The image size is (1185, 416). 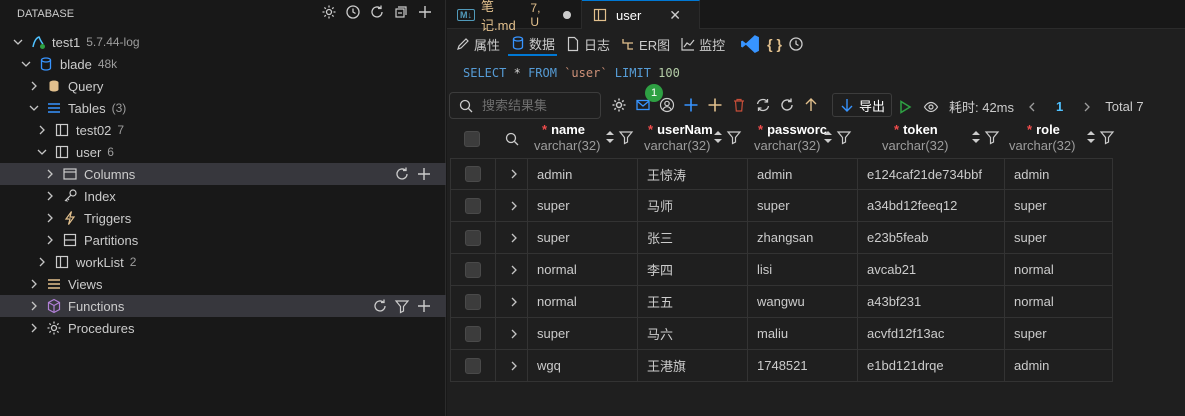 I want to click on table-row: normal 王五 wangwu a43bf231 normal, so click(x=781, y=302).